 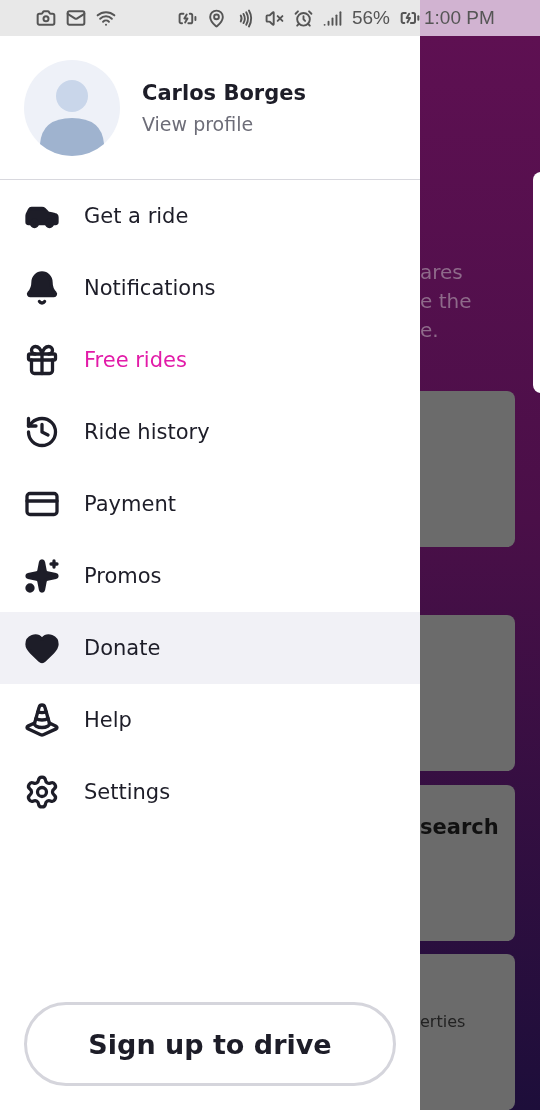 What do you see at coordinates (42, 432) in the screenshot?
I see `history-icon` at bounding box center [42, 432].